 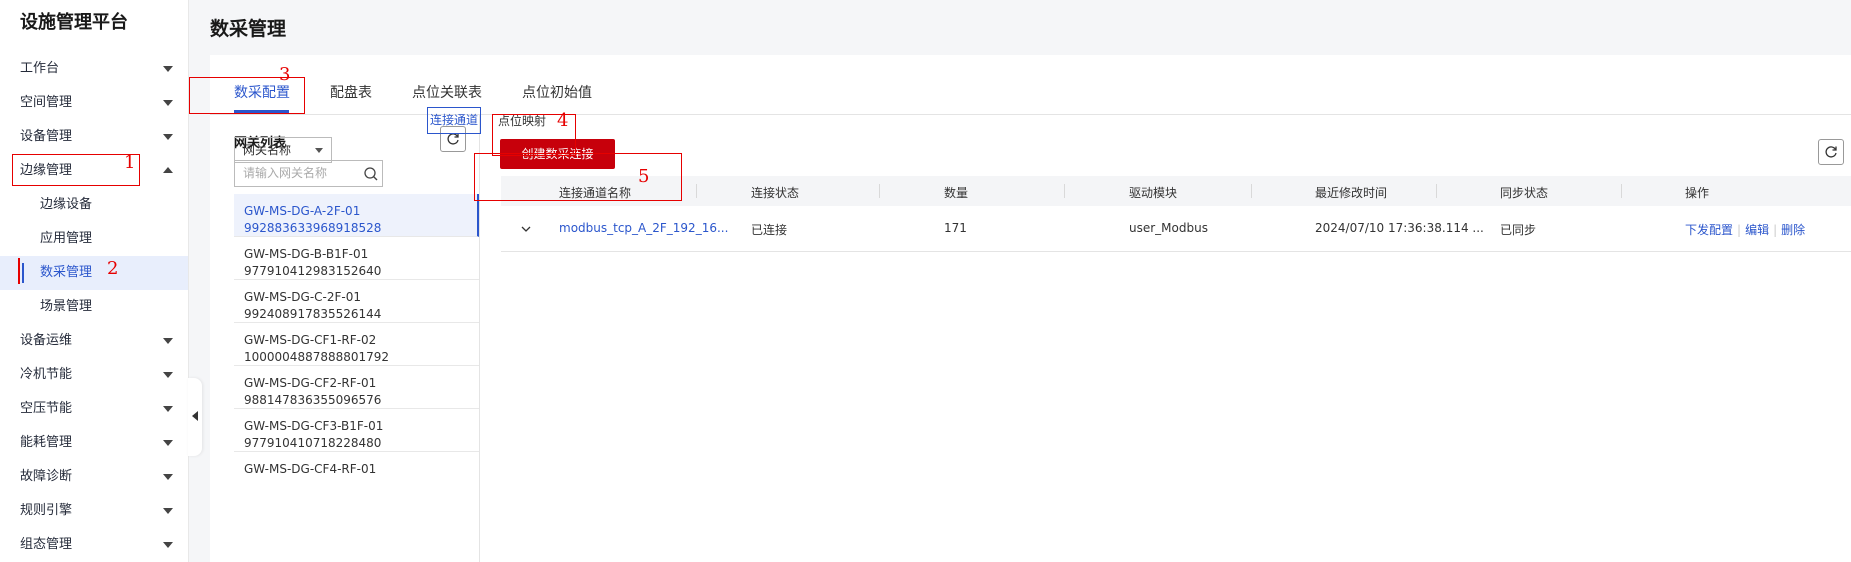 I want to click on annotation-number-4: 4, so click(x=563, y=120).